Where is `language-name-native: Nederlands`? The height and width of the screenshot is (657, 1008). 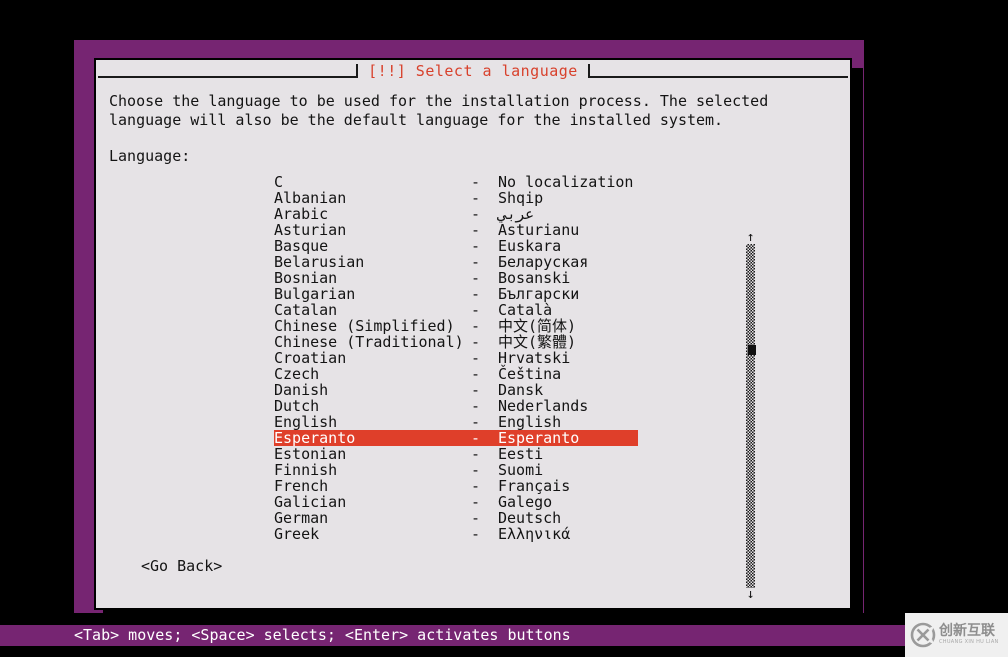 language-name-native: Nederlands is located at coordinates (543, 406).